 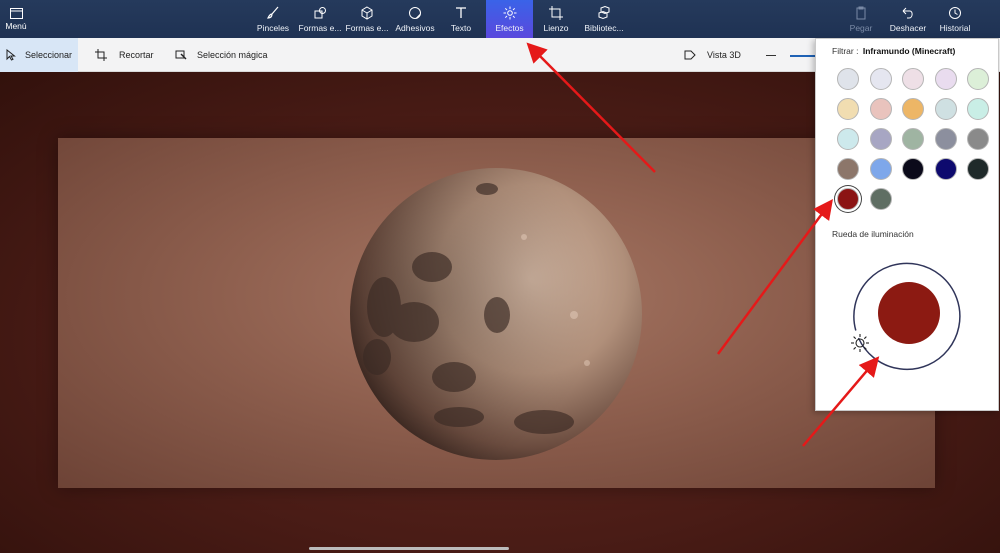 I want to click on filter-row: Filtrar : Inframundo (Minecraft), so click(x=893, y=51).